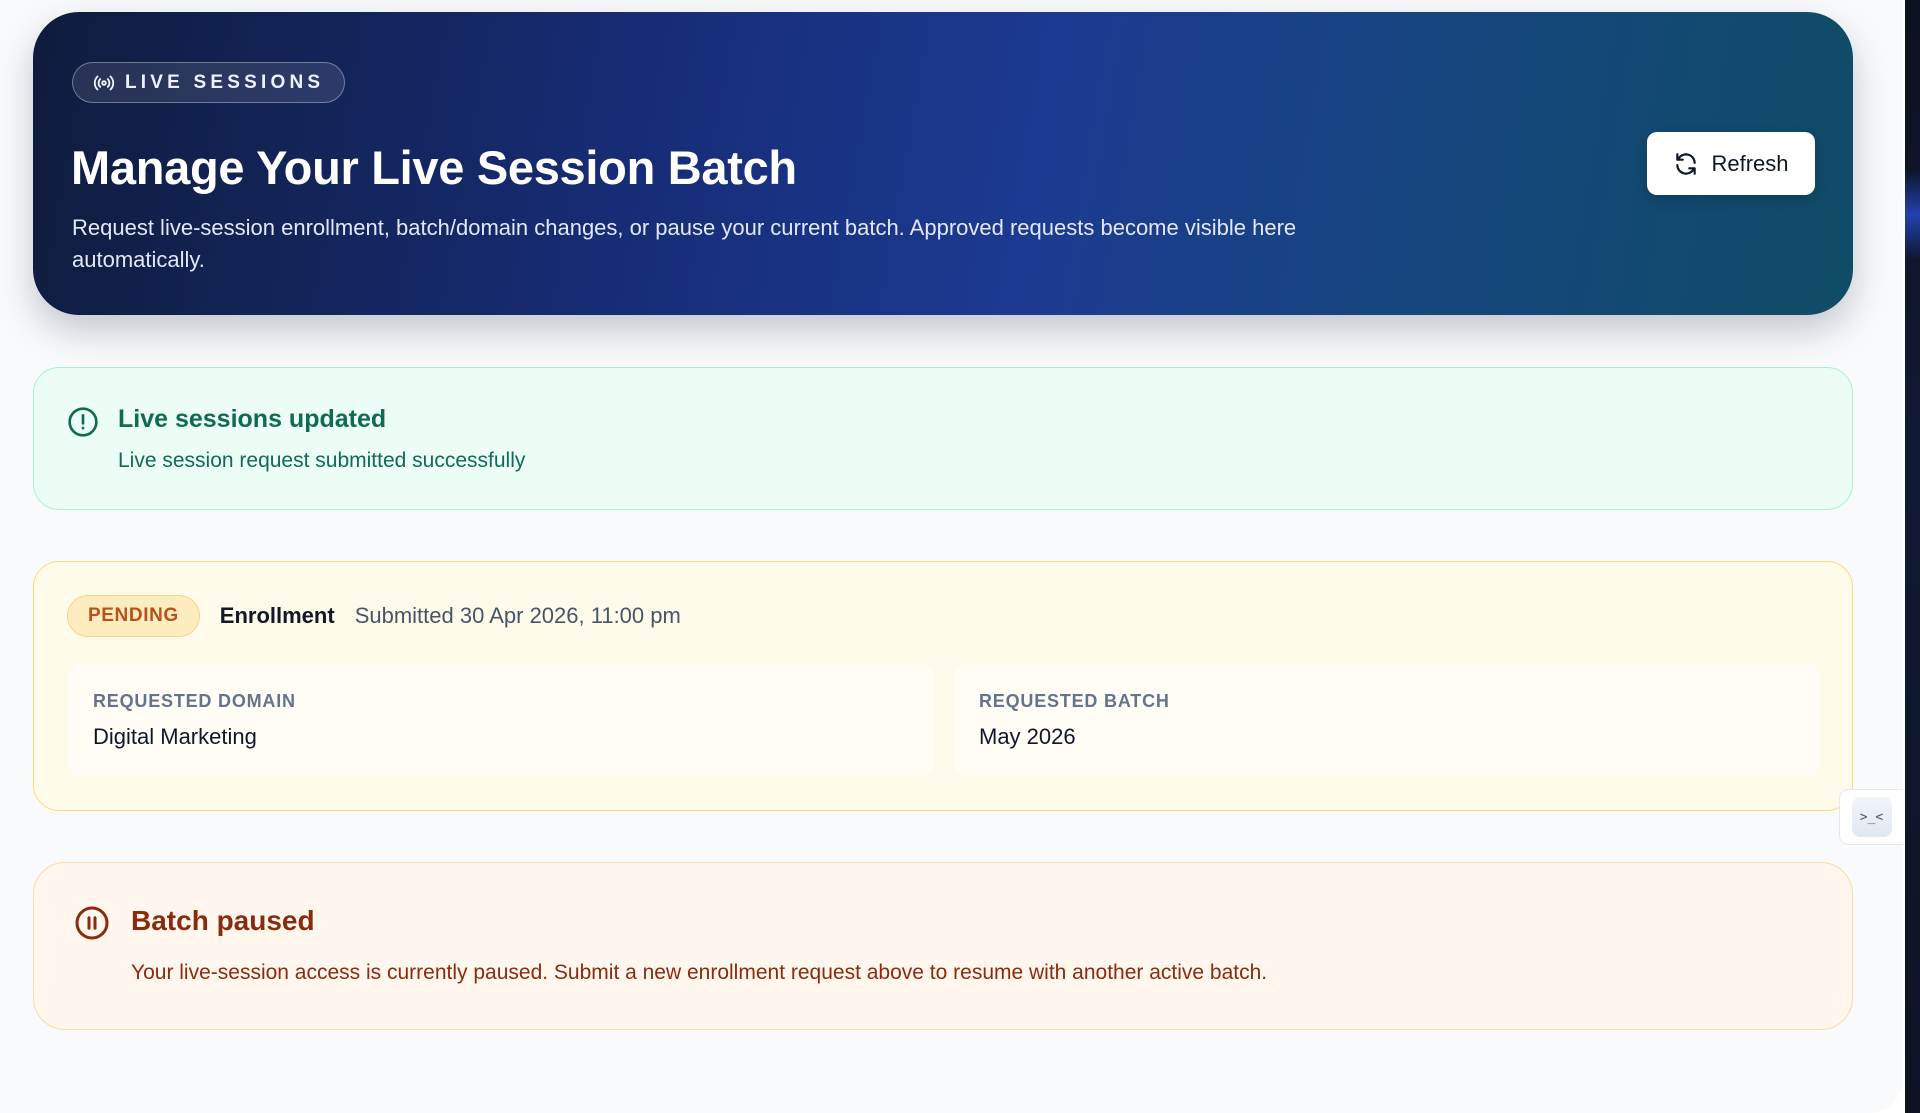  Describe the element at coordinates (83, 422) in the screenshot. I see `alert-circle-icon` at that location.